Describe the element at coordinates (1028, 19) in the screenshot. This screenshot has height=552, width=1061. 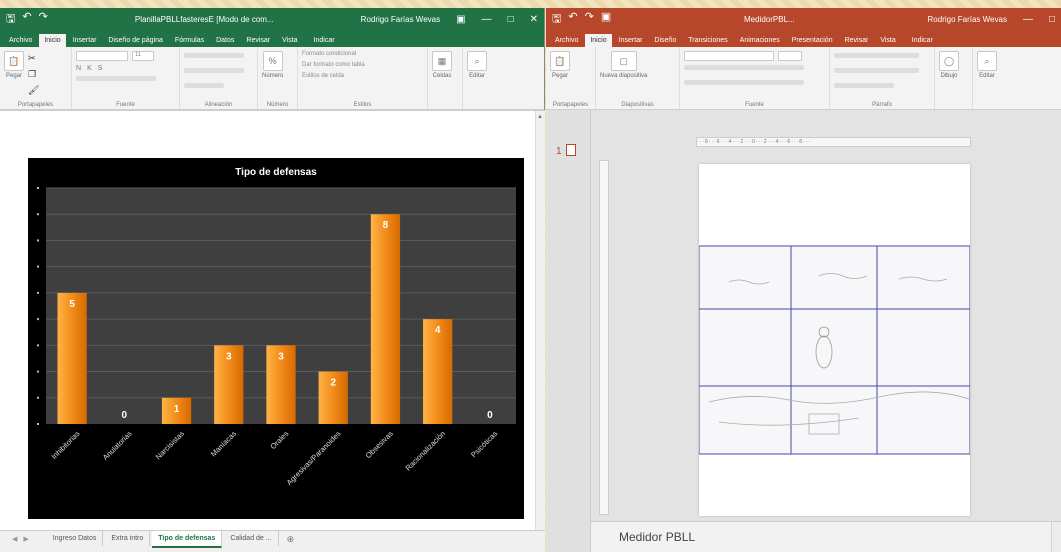
I see `pp-minimize-icon: —` at that location.